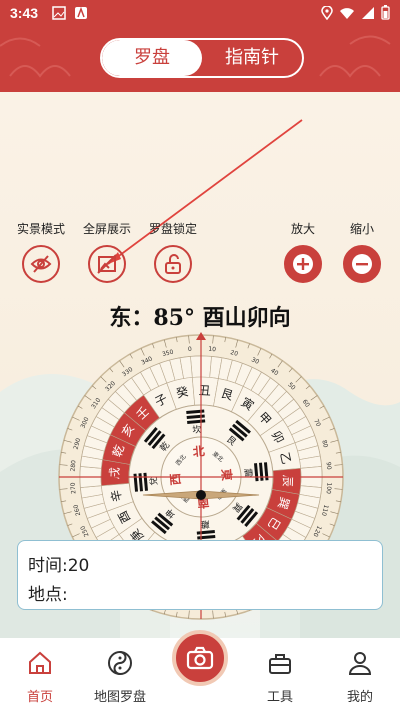  Describe the element at coordinates (361, 229) in the screenshot. I see `zoom-out-label: 缩小` at that location.